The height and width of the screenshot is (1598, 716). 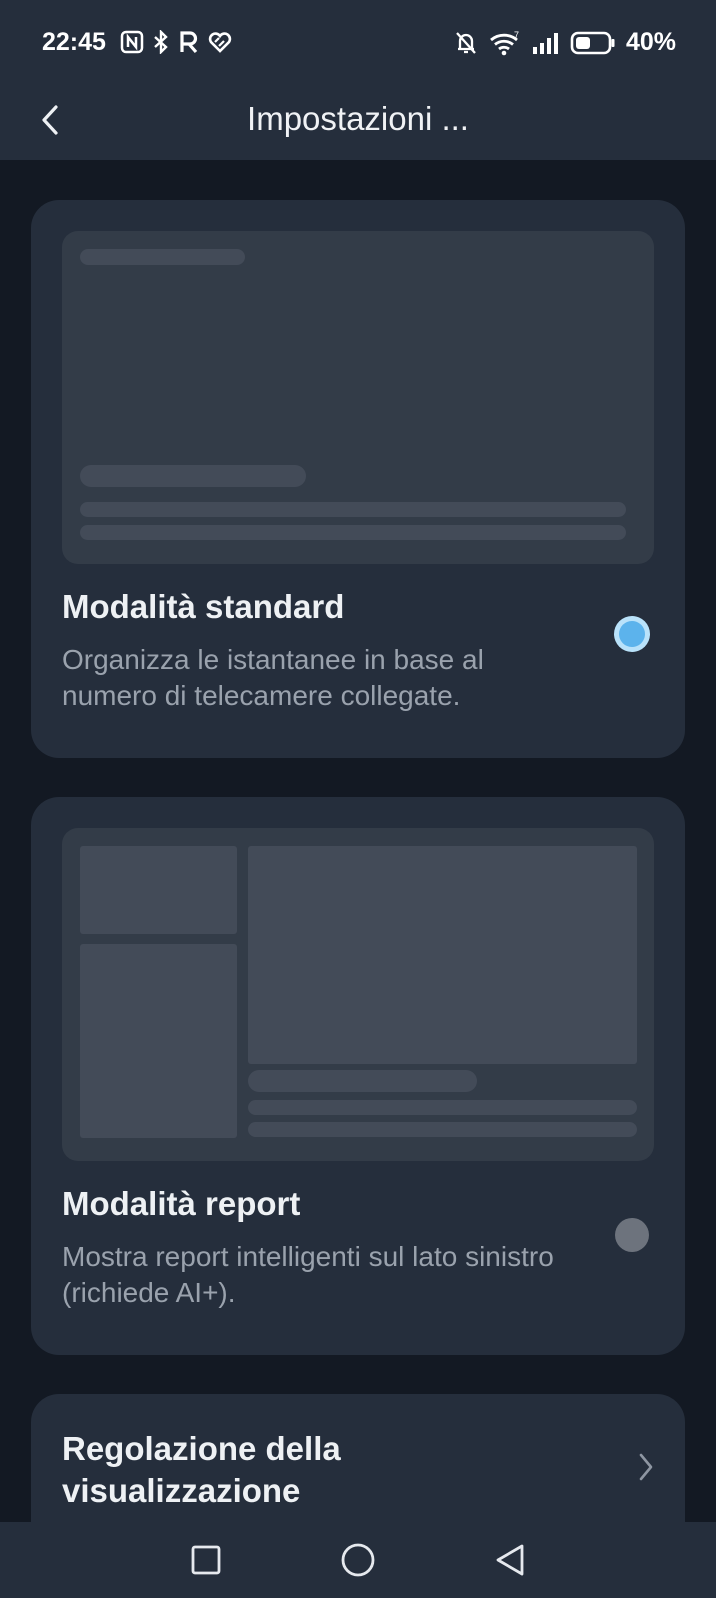 What do you see at coordinates (220, 42) in the screenshot?
I see `heart-app-icon` at bounding box center [220, 42].